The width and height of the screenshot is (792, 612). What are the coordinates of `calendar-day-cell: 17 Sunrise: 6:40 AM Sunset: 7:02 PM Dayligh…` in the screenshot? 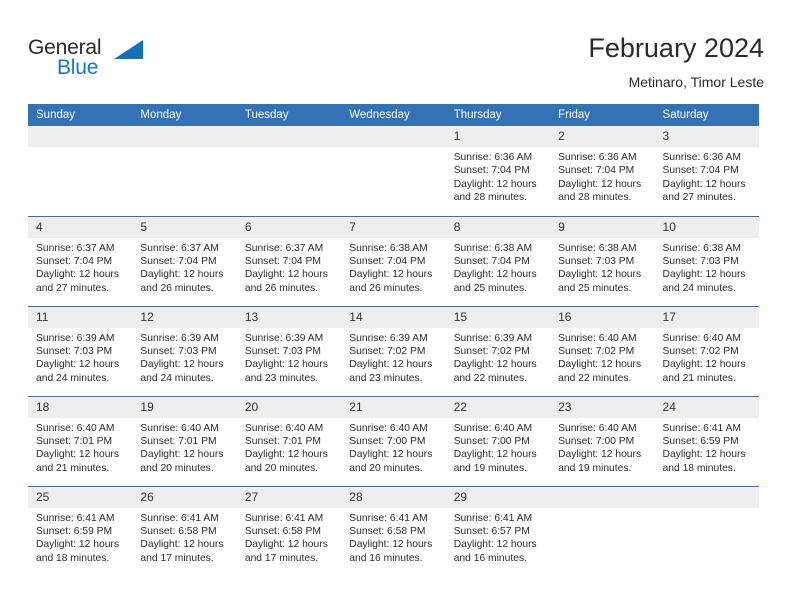 It's located at (706, 350).